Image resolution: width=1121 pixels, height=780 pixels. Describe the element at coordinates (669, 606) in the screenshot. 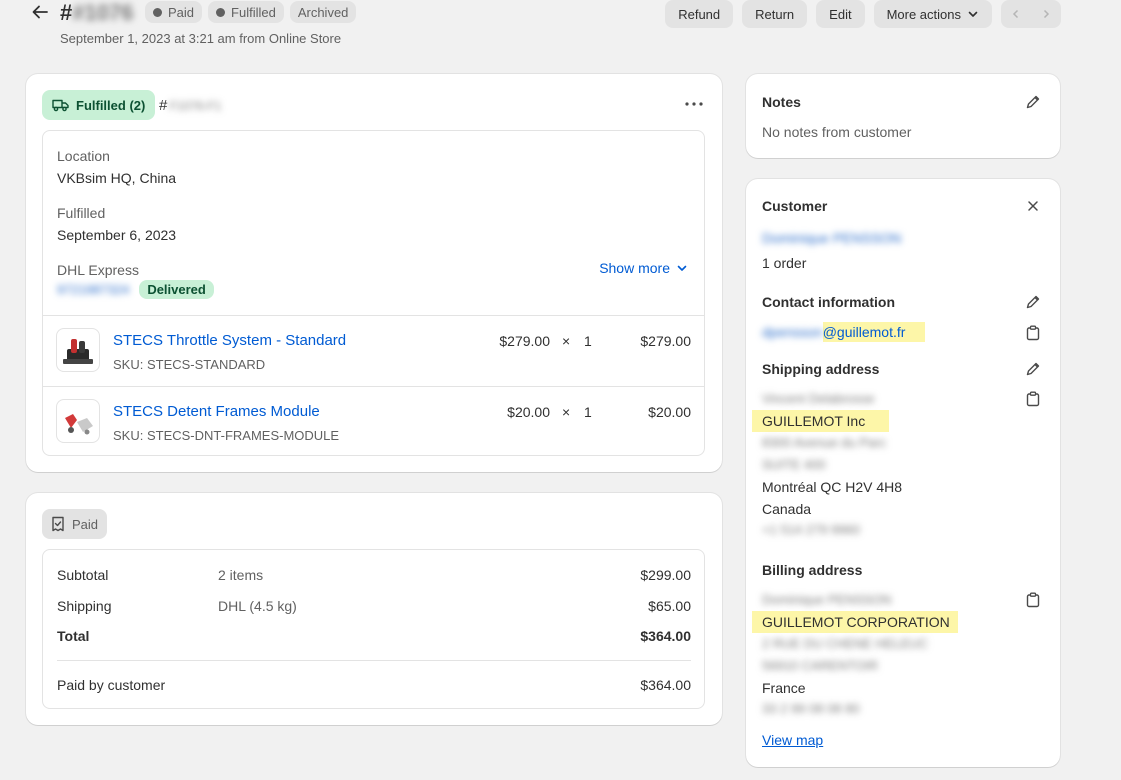

I see `shipping-value: $65.00` at that location.